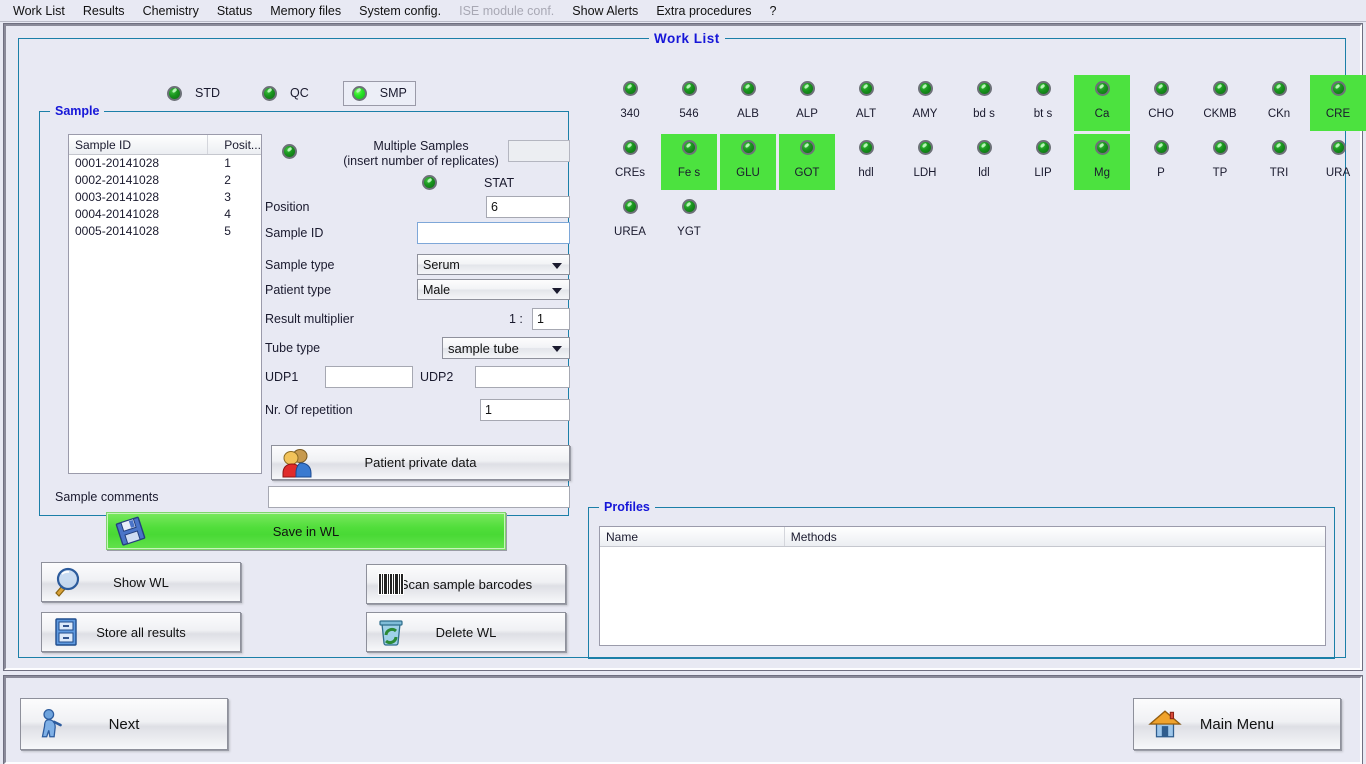  What do you see at coordinates (630, 162) in the screenshot?
I see `test-button-cres: CREs` at bounding box center [630, 162].